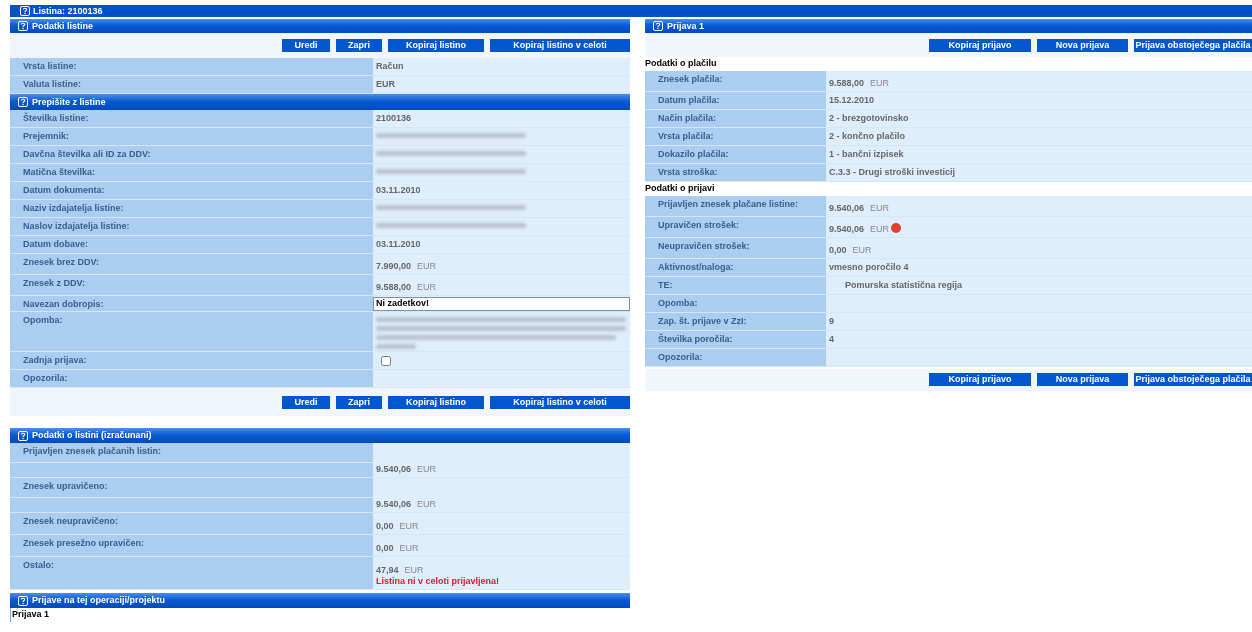 The width and height of the screenshot is (1252, 632). What do you see at coordinates (191, 460) in the screenshot?
I see `field-label: Prijavljen znesek plačanih listin:` at bounding box center [191, 460].